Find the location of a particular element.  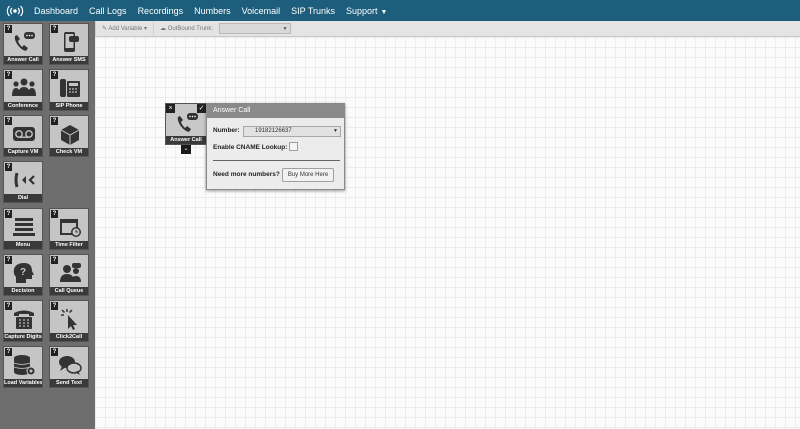

tool-label: Capture Digits is located at coordinates (23, 337).